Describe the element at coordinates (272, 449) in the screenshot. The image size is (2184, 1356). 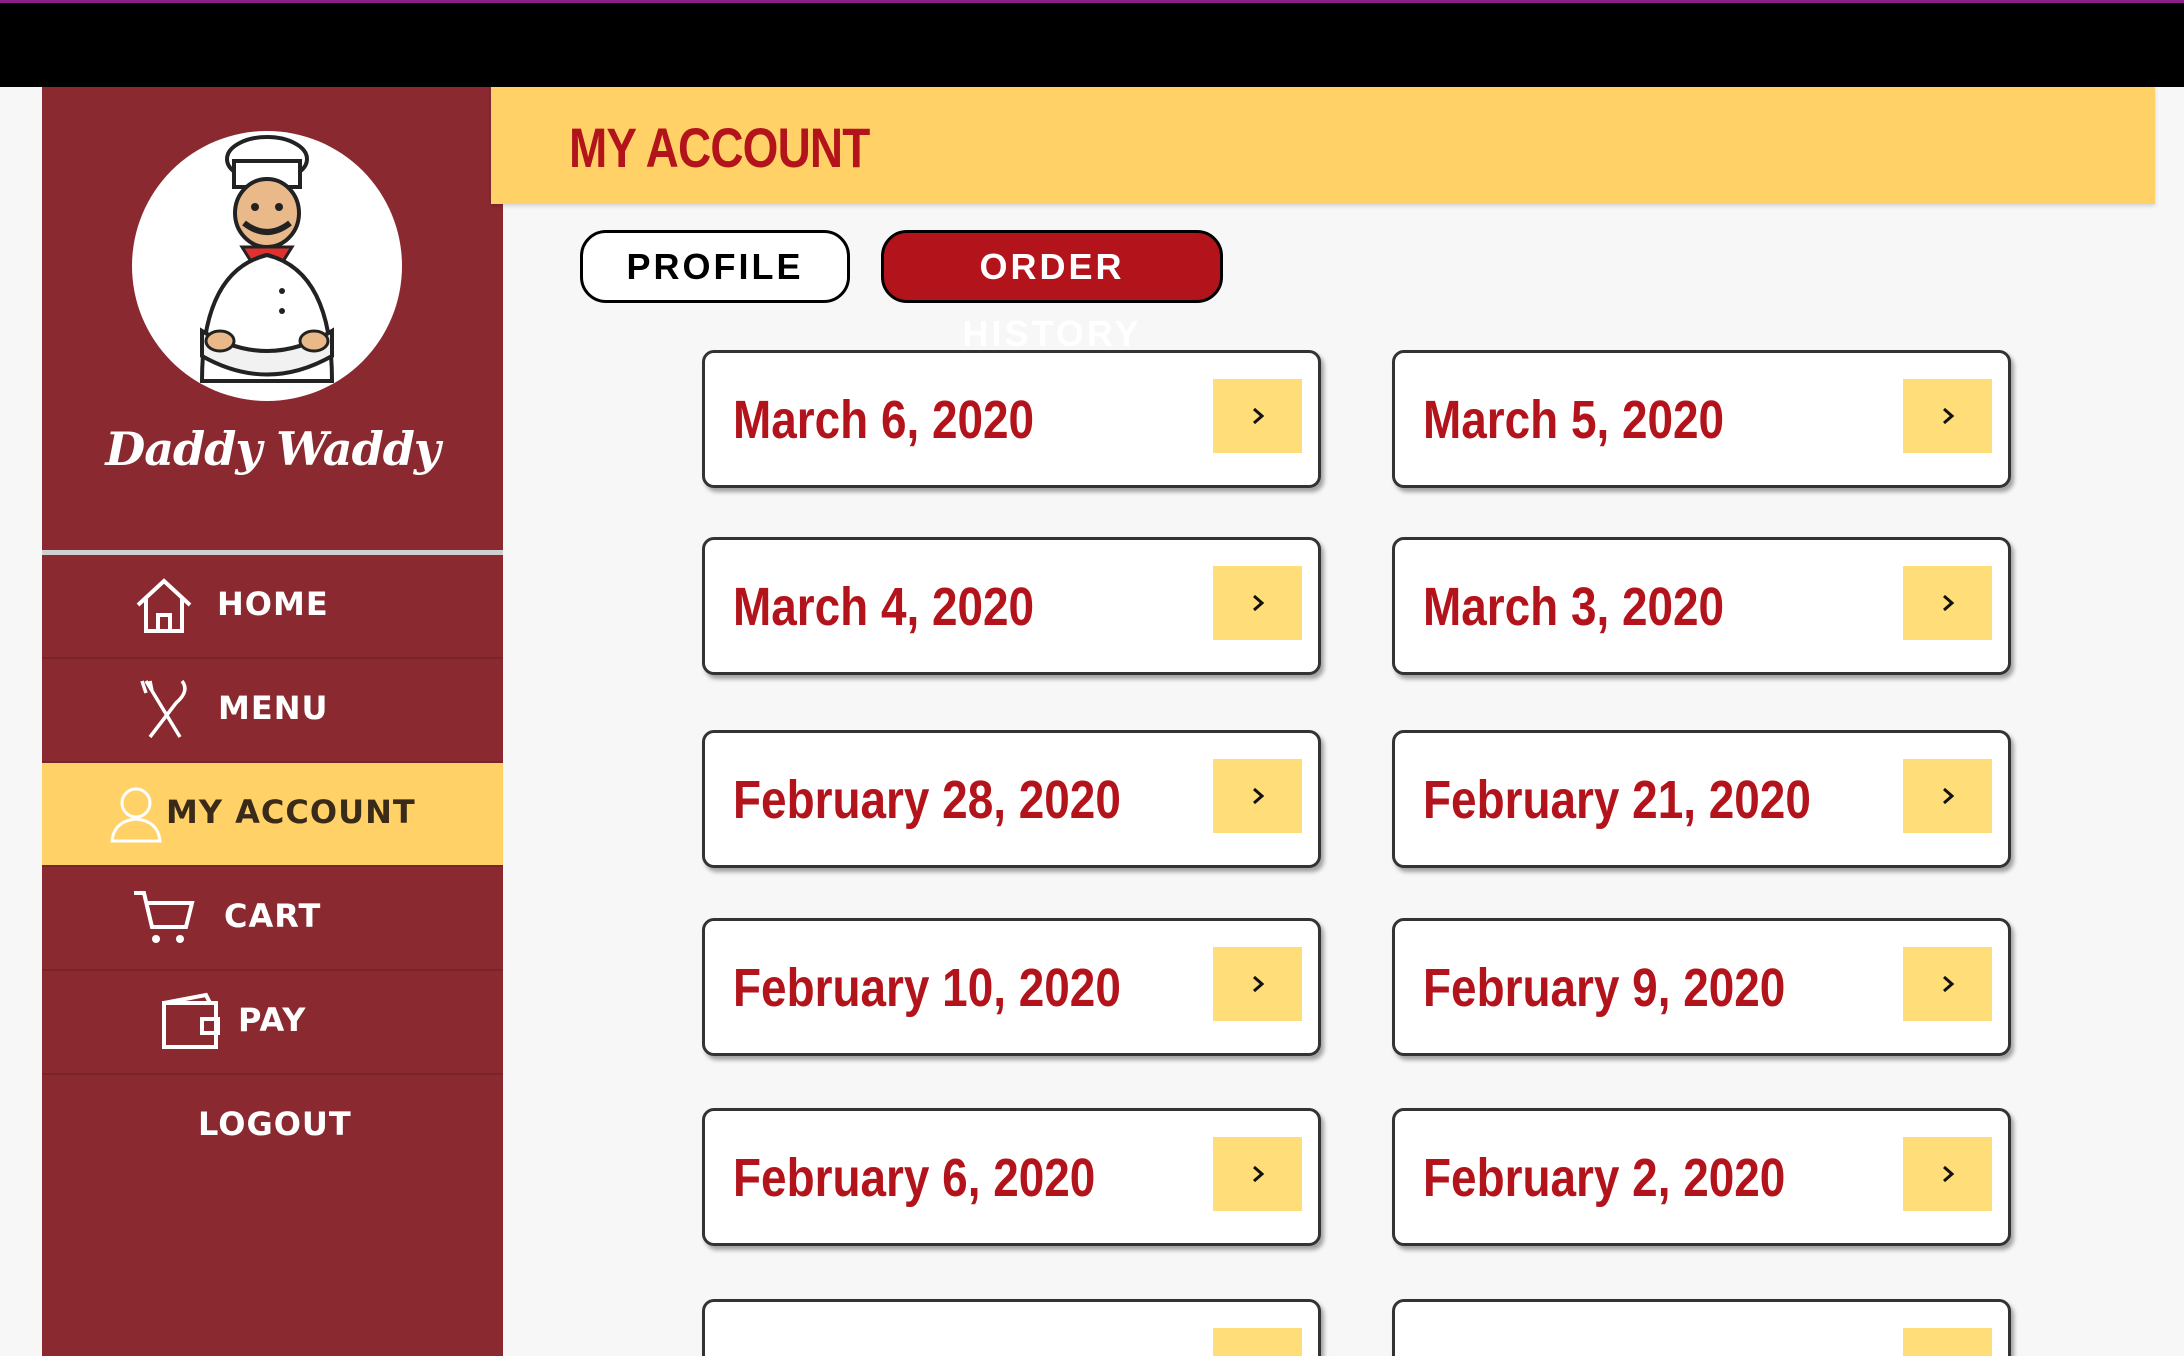
I see `brand-name: Daddy Waddy` at that location.